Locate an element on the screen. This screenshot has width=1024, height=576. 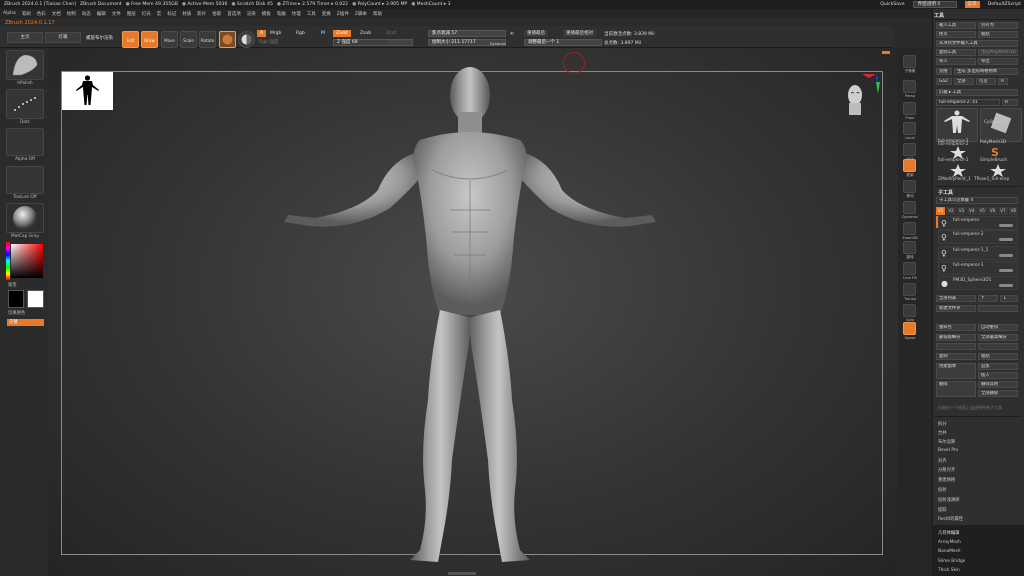
project-button: 投射 is located at coordinates (942, 490).